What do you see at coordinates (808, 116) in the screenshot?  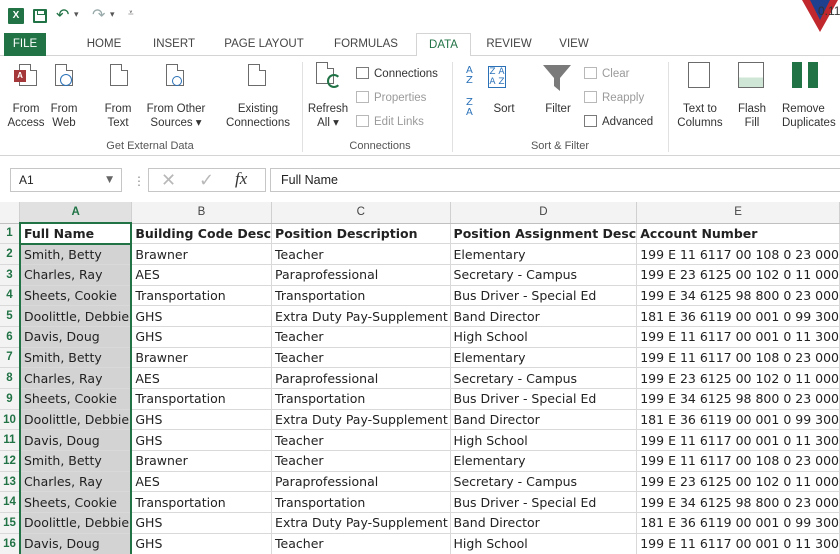 I see `remove-duplicates-button: Remove Duplicates` at bounding box center [808, 116].